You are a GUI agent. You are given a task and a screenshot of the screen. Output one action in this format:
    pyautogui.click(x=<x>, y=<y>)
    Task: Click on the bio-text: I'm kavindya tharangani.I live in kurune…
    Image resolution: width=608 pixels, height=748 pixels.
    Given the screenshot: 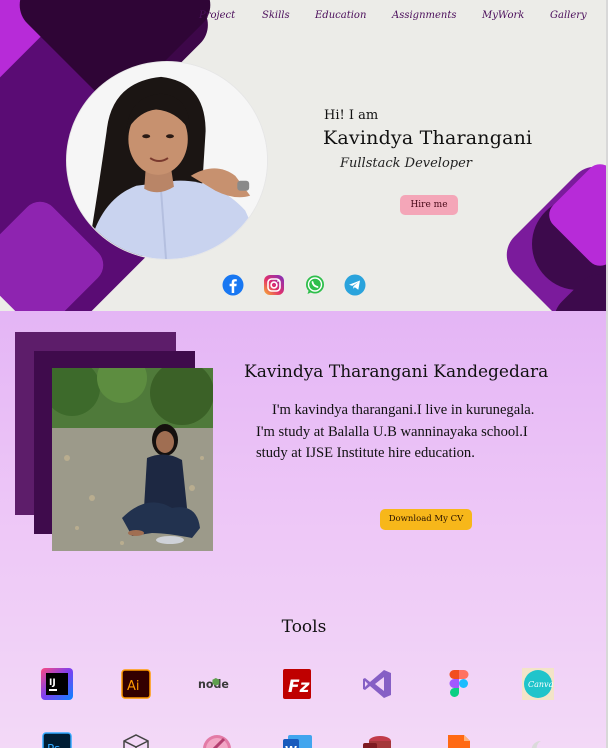 What is the action you would take?
    pyautogui.click(x=395, y=431)
    